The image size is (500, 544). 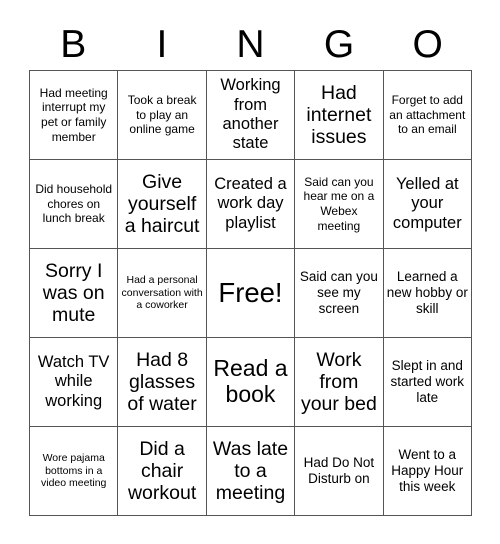 I want to click on bingo-cell-r1-c2: Took a break to play an online game, so click(x=162, y=115).